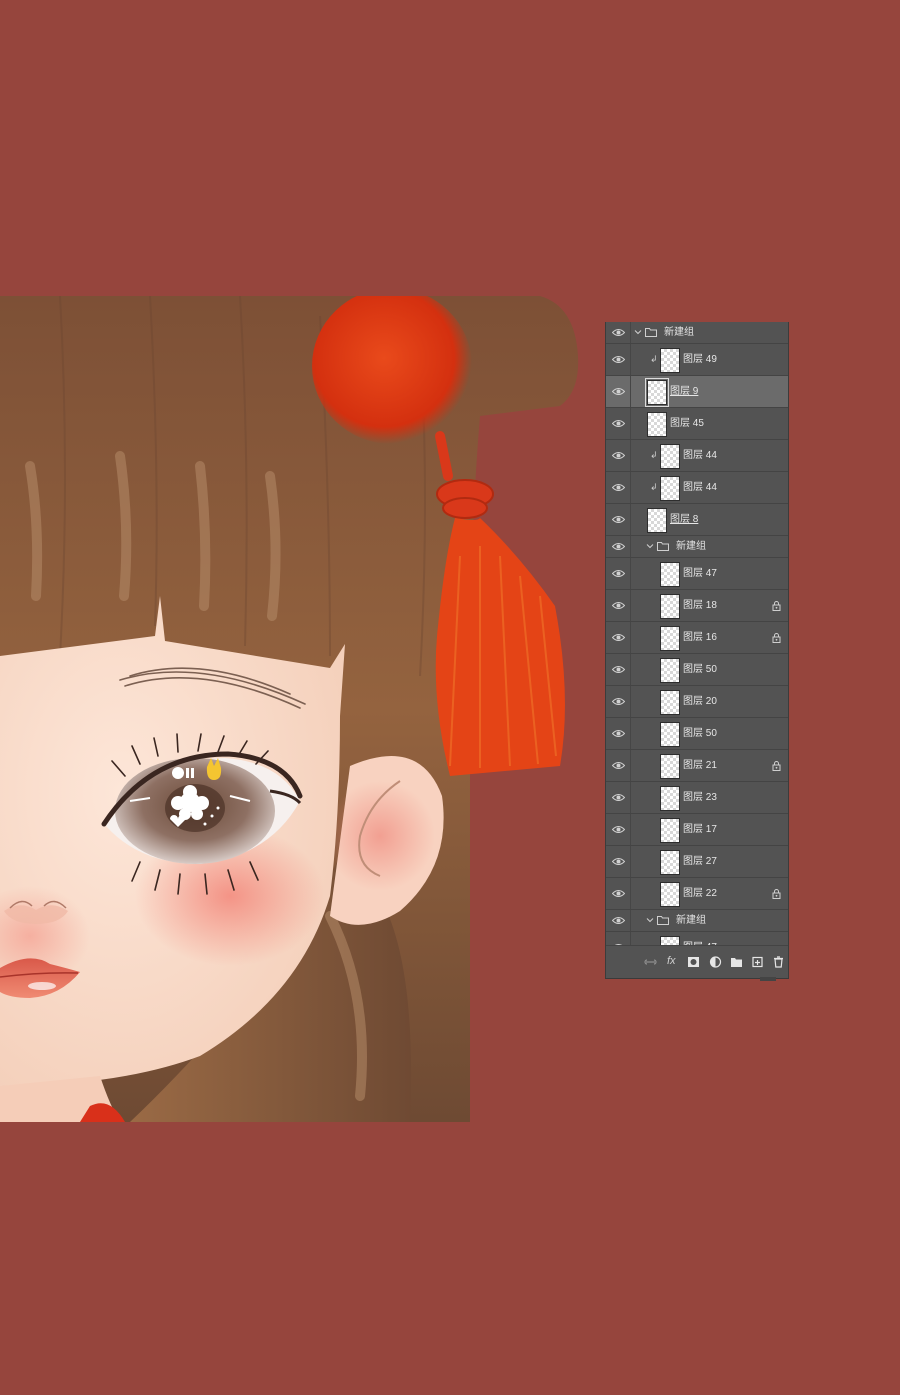 The width and height of the screenshot is (900, 1395). Describe the element at coordinates (684, 391) in the screenshot. I see `layer-name: 图层 9` at that location.